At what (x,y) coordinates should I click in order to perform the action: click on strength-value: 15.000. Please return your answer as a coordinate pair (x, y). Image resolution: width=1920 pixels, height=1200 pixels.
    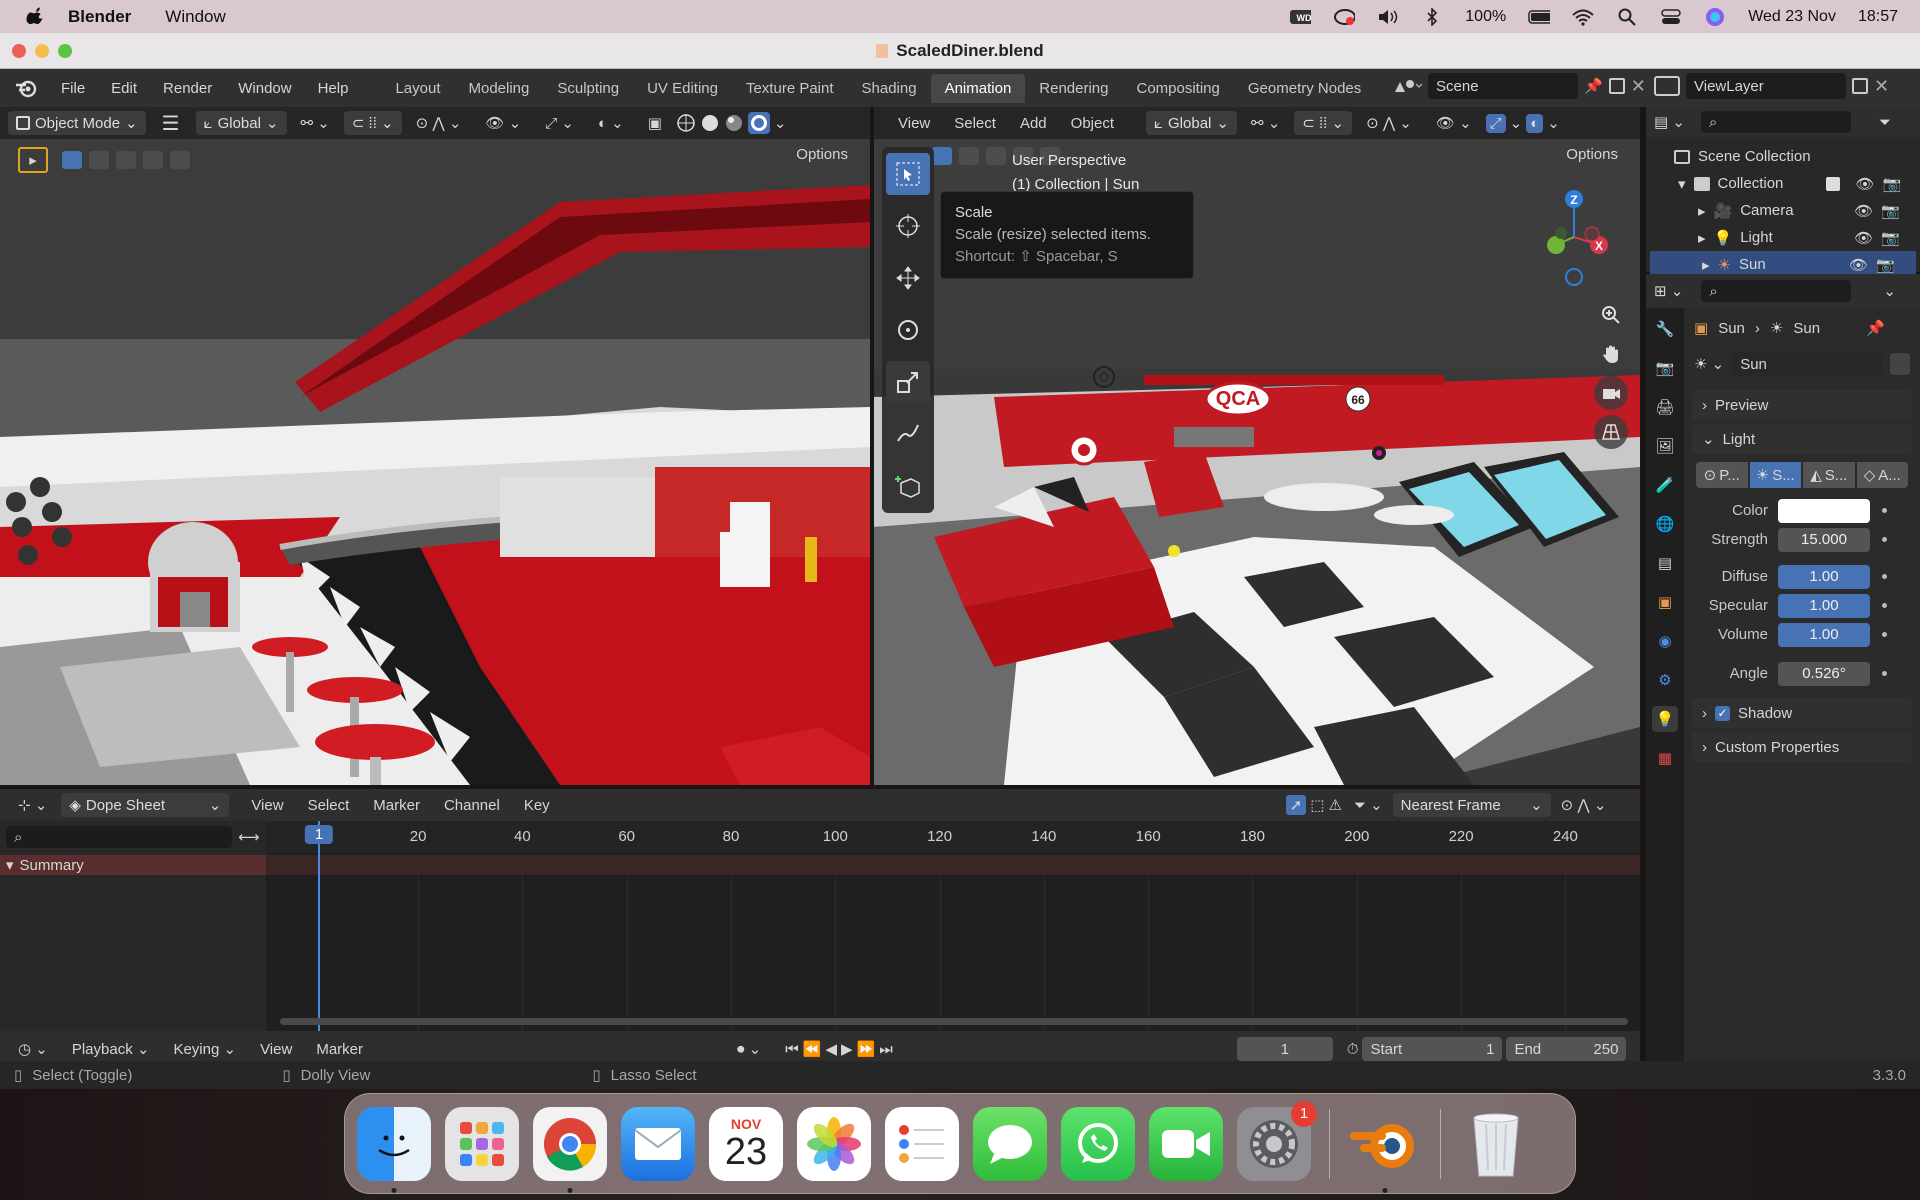
    Looking at the image, I should click on (1824, 539).